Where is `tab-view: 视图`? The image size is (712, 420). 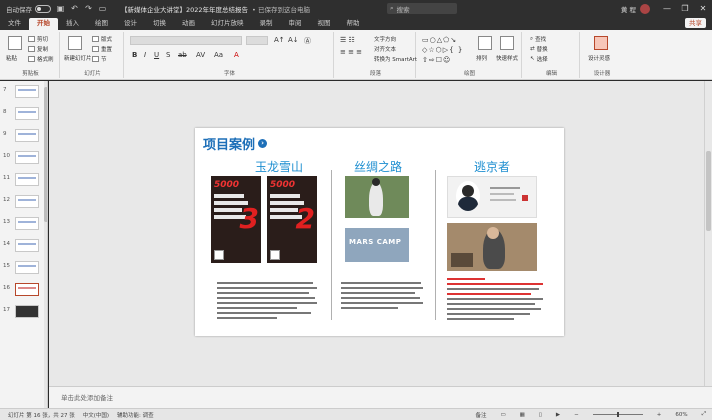
tab-view: 视图 is located at coordinates (324, 24).